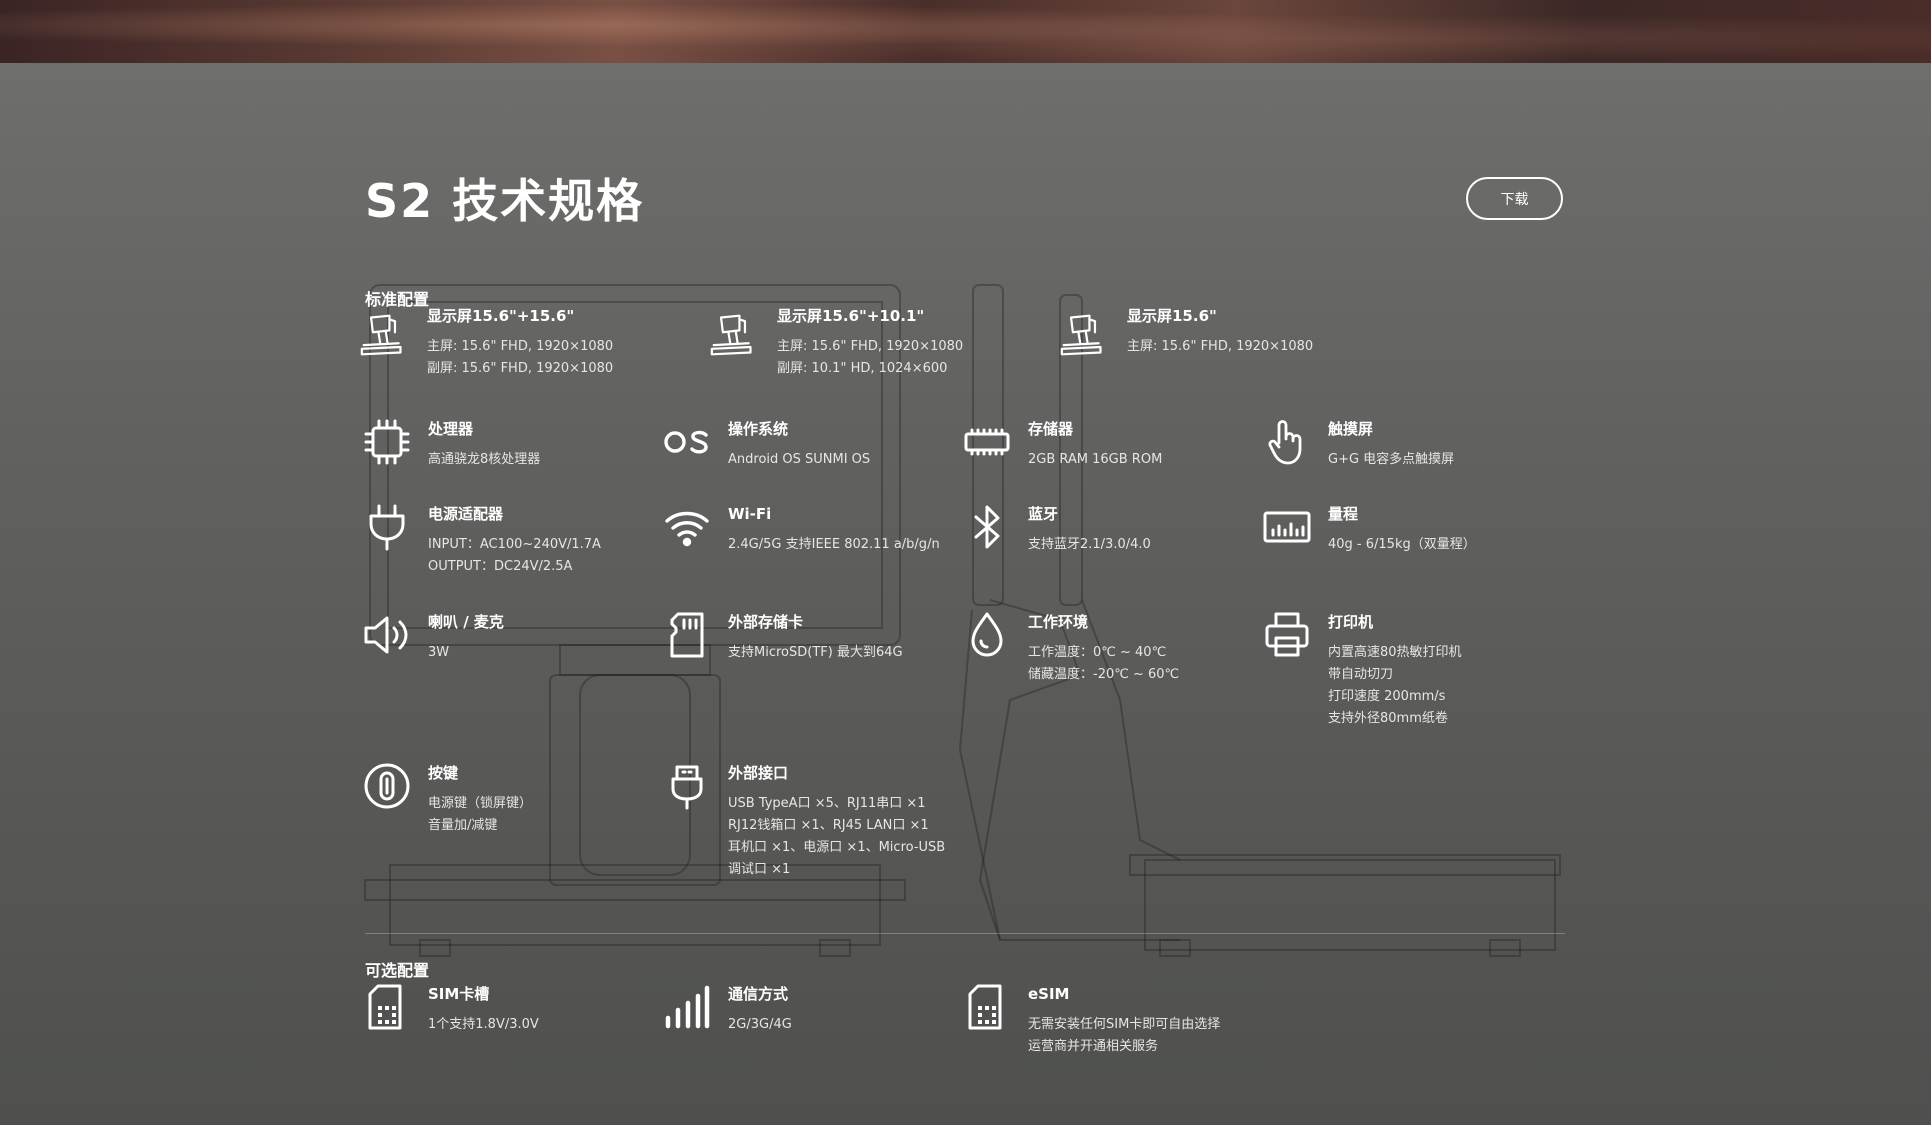  What do you see at coordinates (514, 544) in the screenshot?
I see `spec-detail-line: INPUT：AC100~240V/1.7A` at bounding box center [514, 544].